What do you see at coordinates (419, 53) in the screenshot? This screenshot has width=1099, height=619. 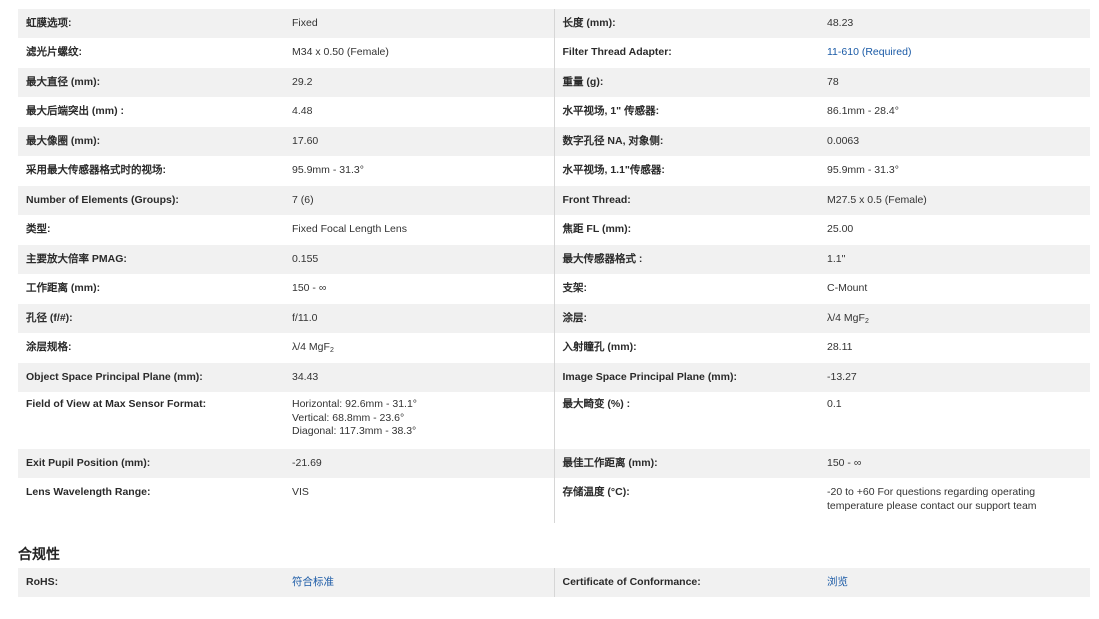 I see `spec-value: M34 x 0.50 (Female)` at bounding box center [419, 53].